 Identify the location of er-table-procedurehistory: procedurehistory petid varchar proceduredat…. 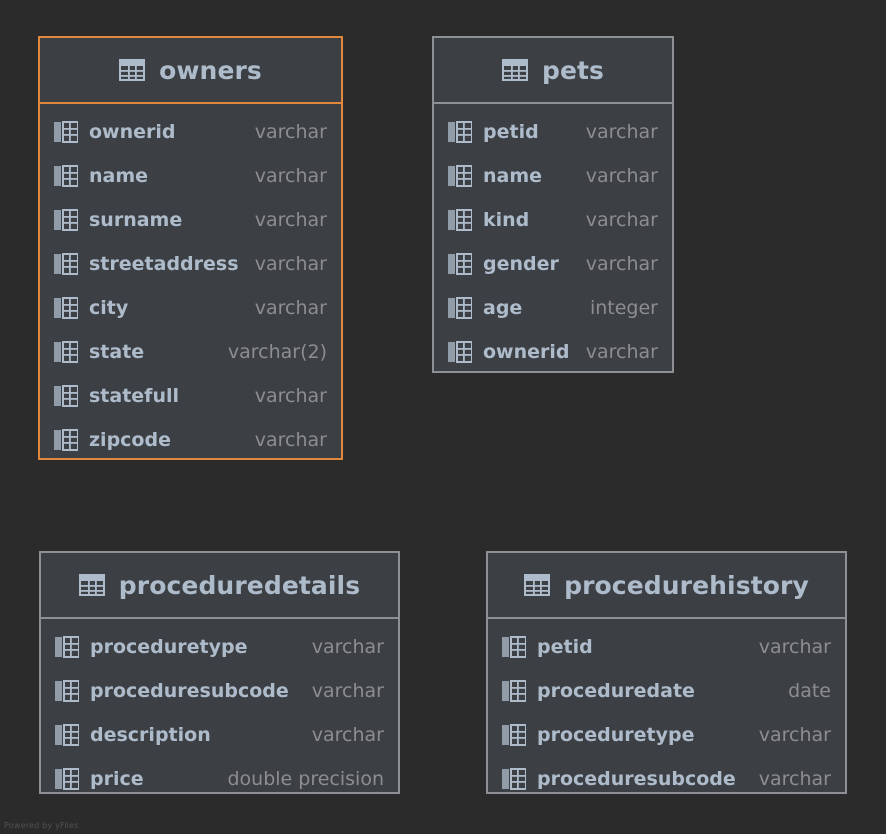
(666, 672).